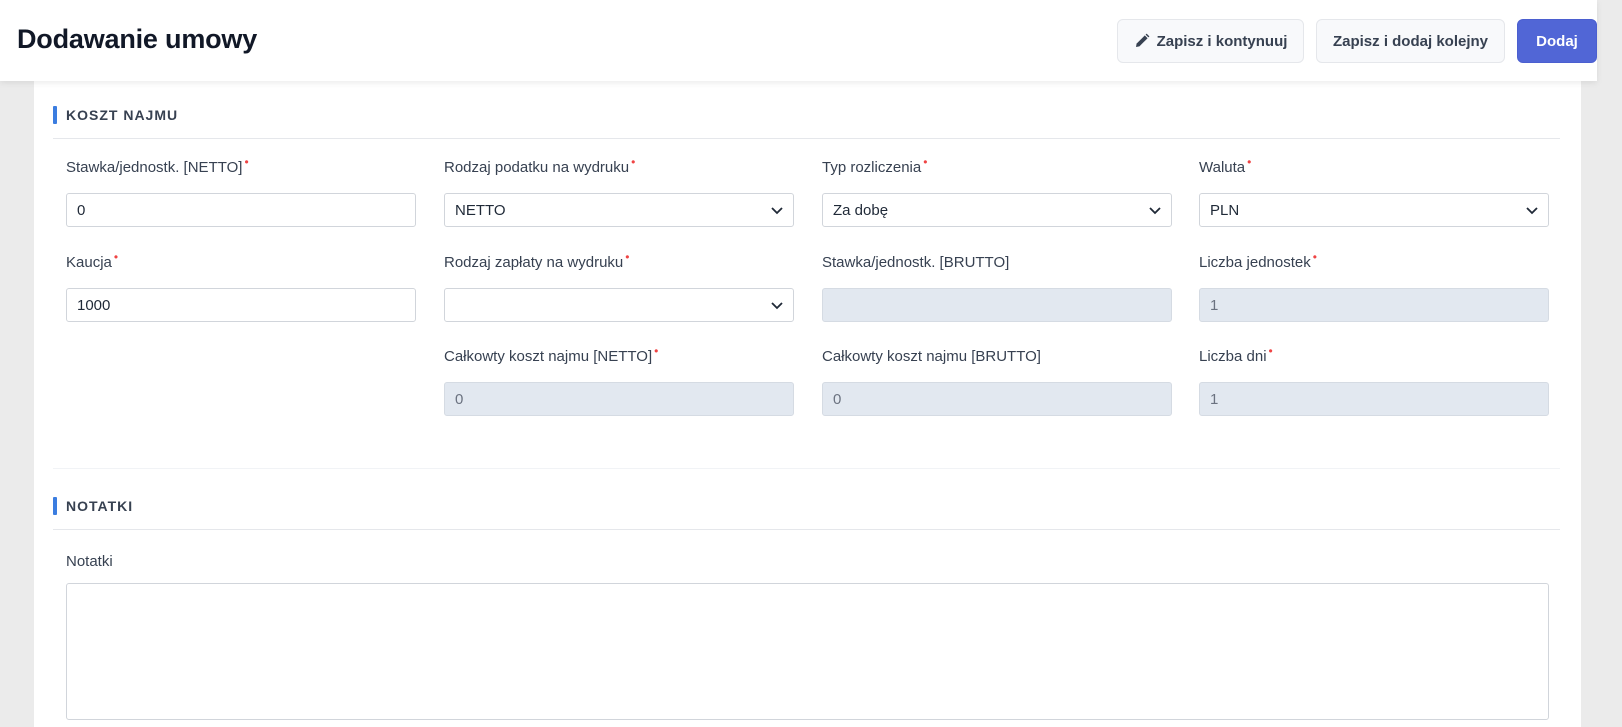 The width and height of the screenshot is (1622, 727). Describe the element at coordinates (1258, 260) in the screenshot. I see `unit-count-label: Liczba jednostek •` at that location.